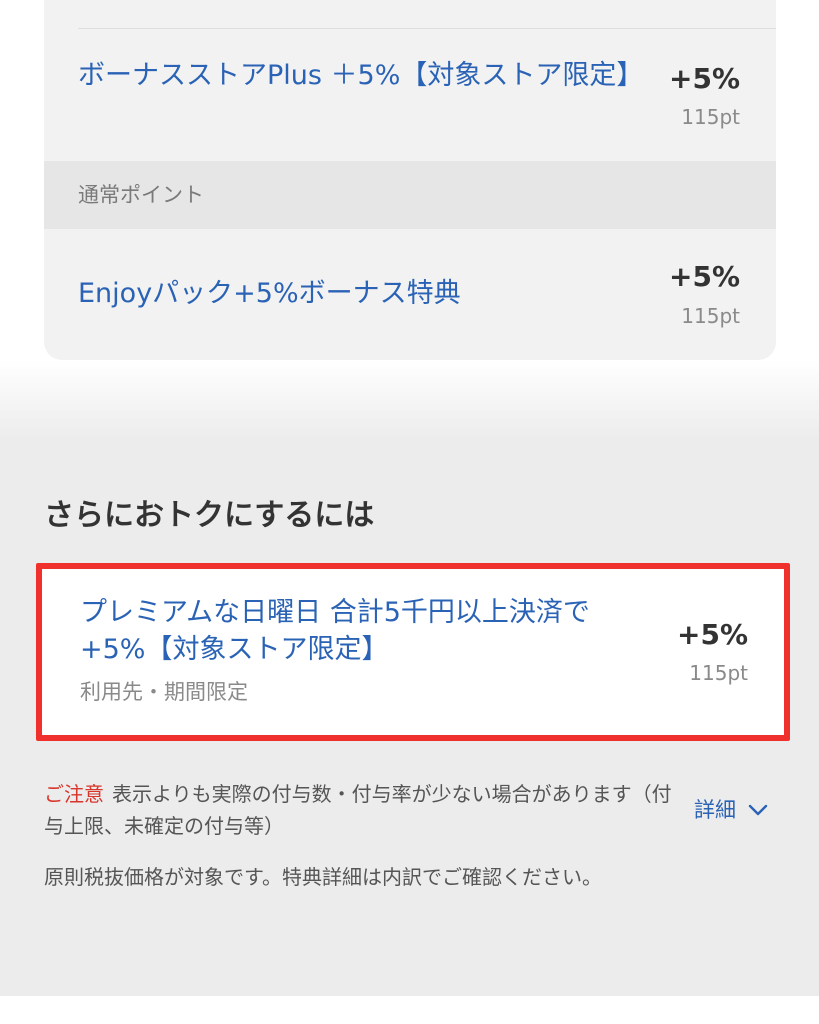  What do you see at coordinates (360, 76) in the screenshot?
I see `points-row-title: ボーナスストアPlus ＋5%【対象ストア限定】` at bounding box center [360, 76].